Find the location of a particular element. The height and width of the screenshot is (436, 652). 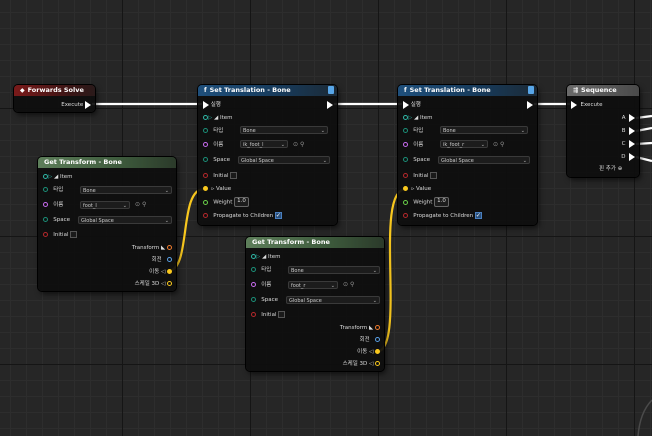

transform-output-pin: Transform ◣ is located at coordinates (152, 248).